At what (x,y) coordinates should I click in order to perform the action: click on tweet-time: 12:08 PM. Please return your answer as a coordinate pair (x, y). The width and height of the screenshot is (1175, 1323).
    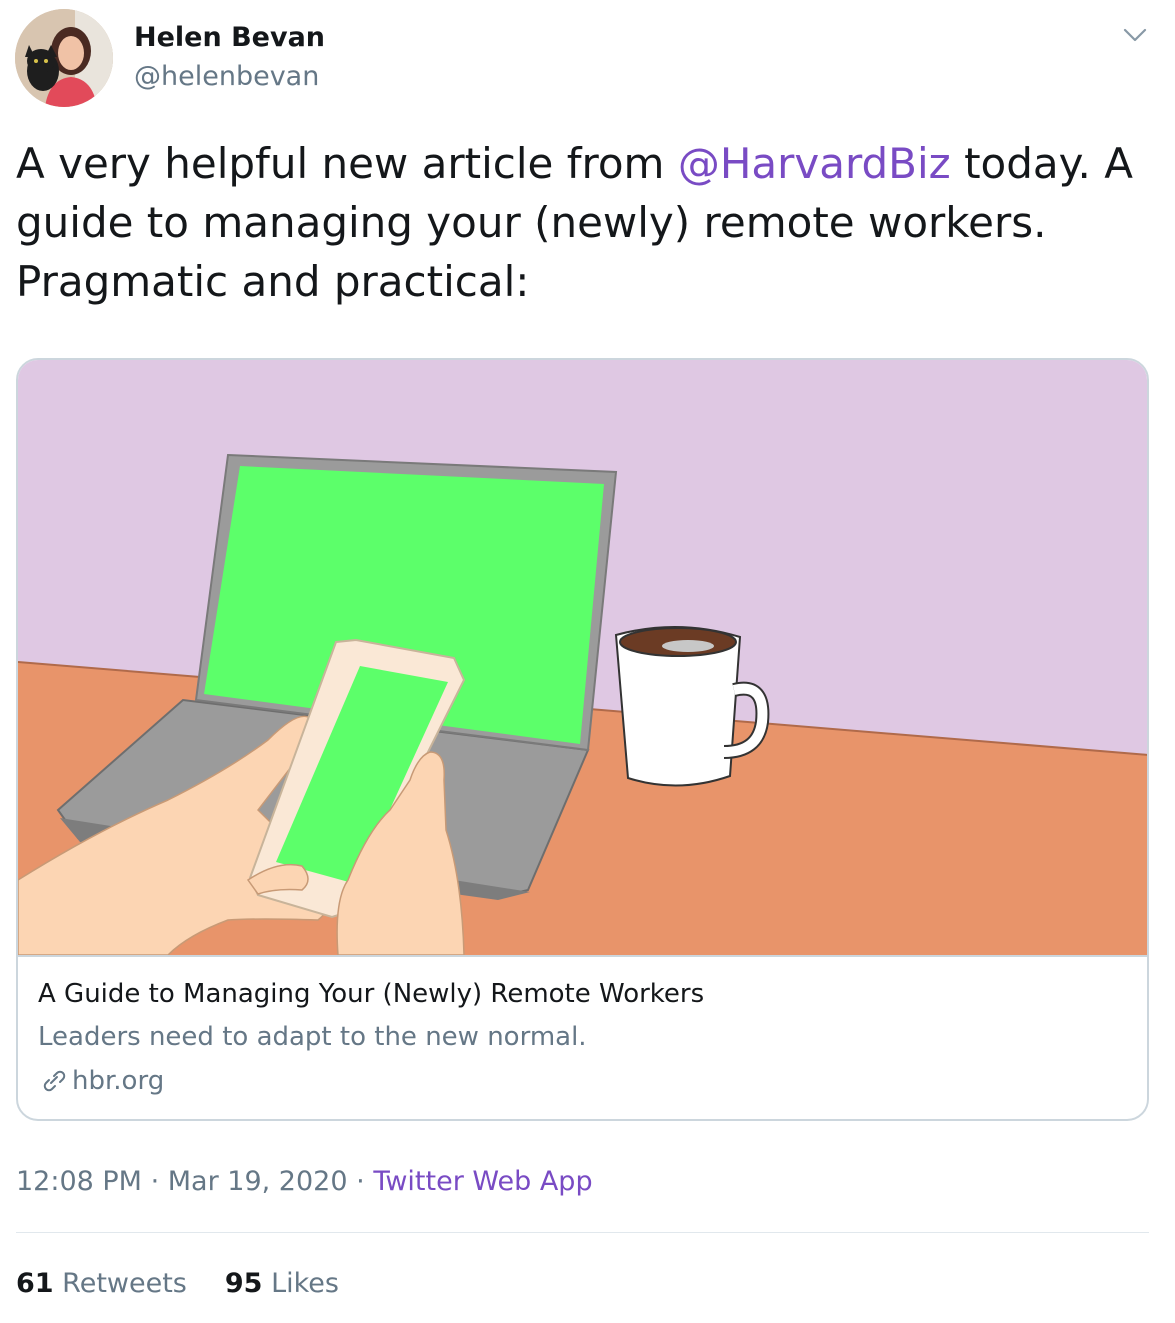
    Looking at the image, I should click on (79, 1181).